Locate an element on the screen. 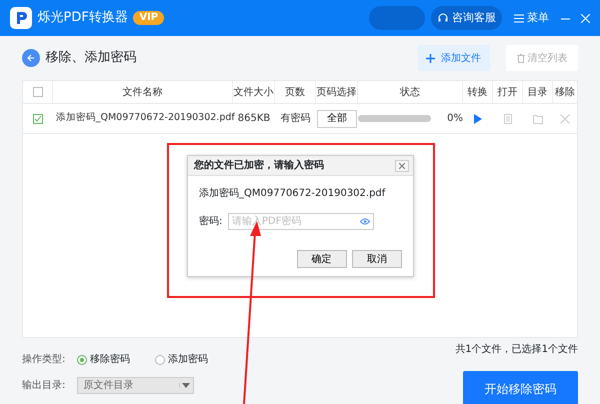  password-label: 密码: is located at coordinates (210, 221).